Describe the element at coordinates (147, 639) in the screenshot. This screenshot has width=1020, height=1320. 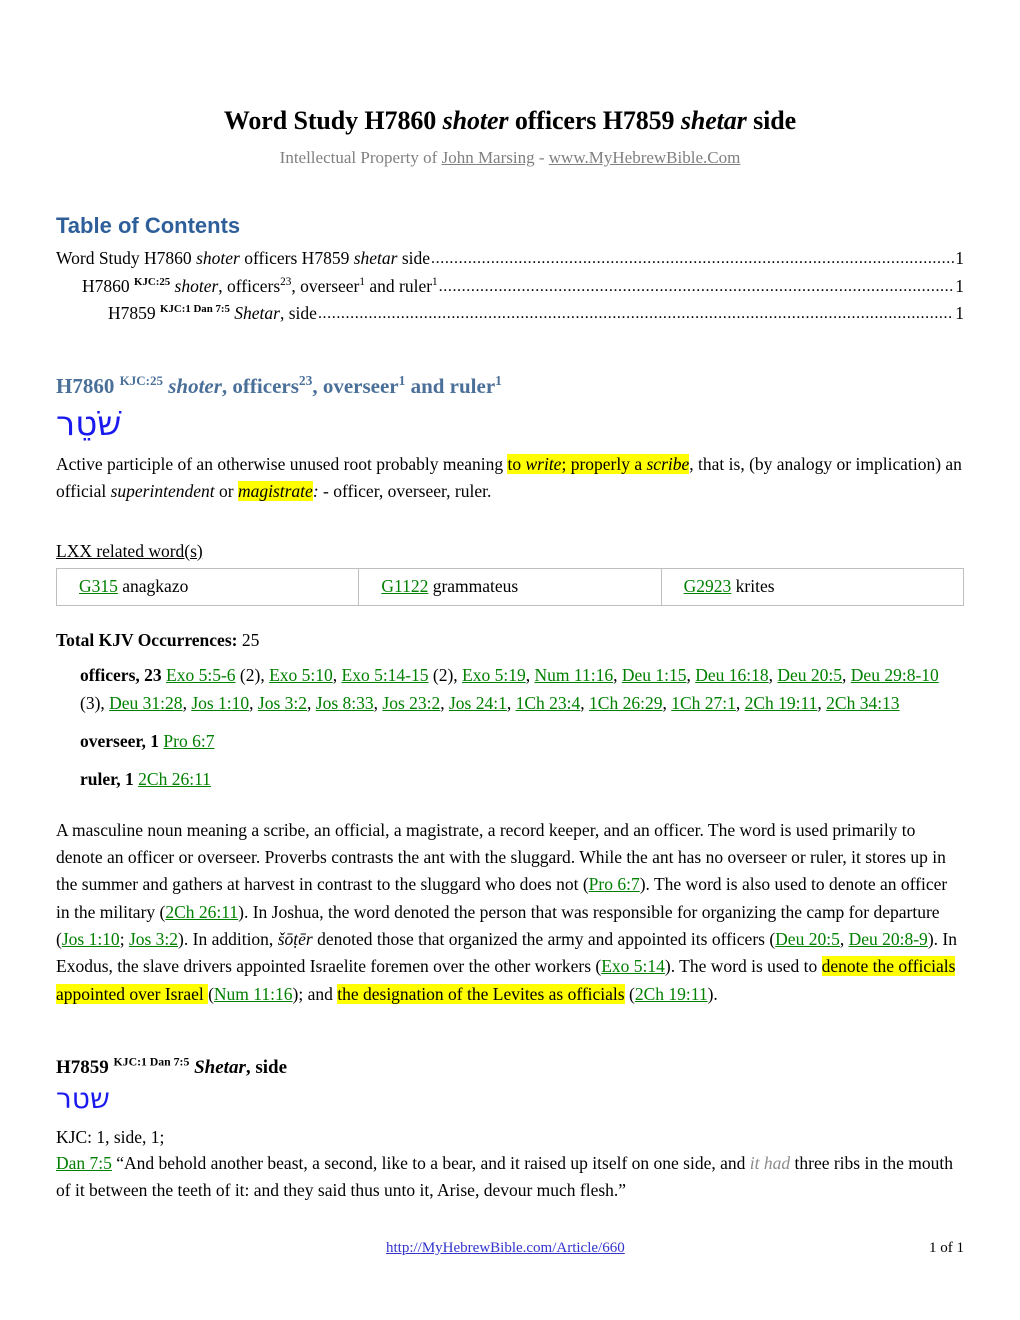
I see `total-occurrences-label: Total KJV Occurrences:` at that location.